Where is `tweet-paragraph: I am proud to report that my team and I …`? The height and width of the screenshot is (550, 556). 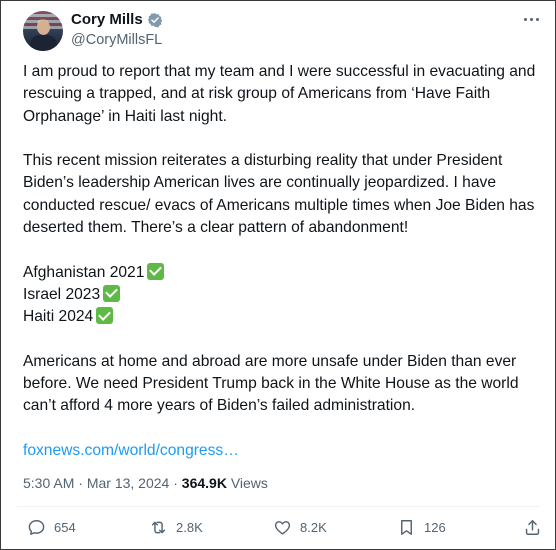 tweet-paragraph: I am proud to report that my team and I … is located at coordinates (279, 94).